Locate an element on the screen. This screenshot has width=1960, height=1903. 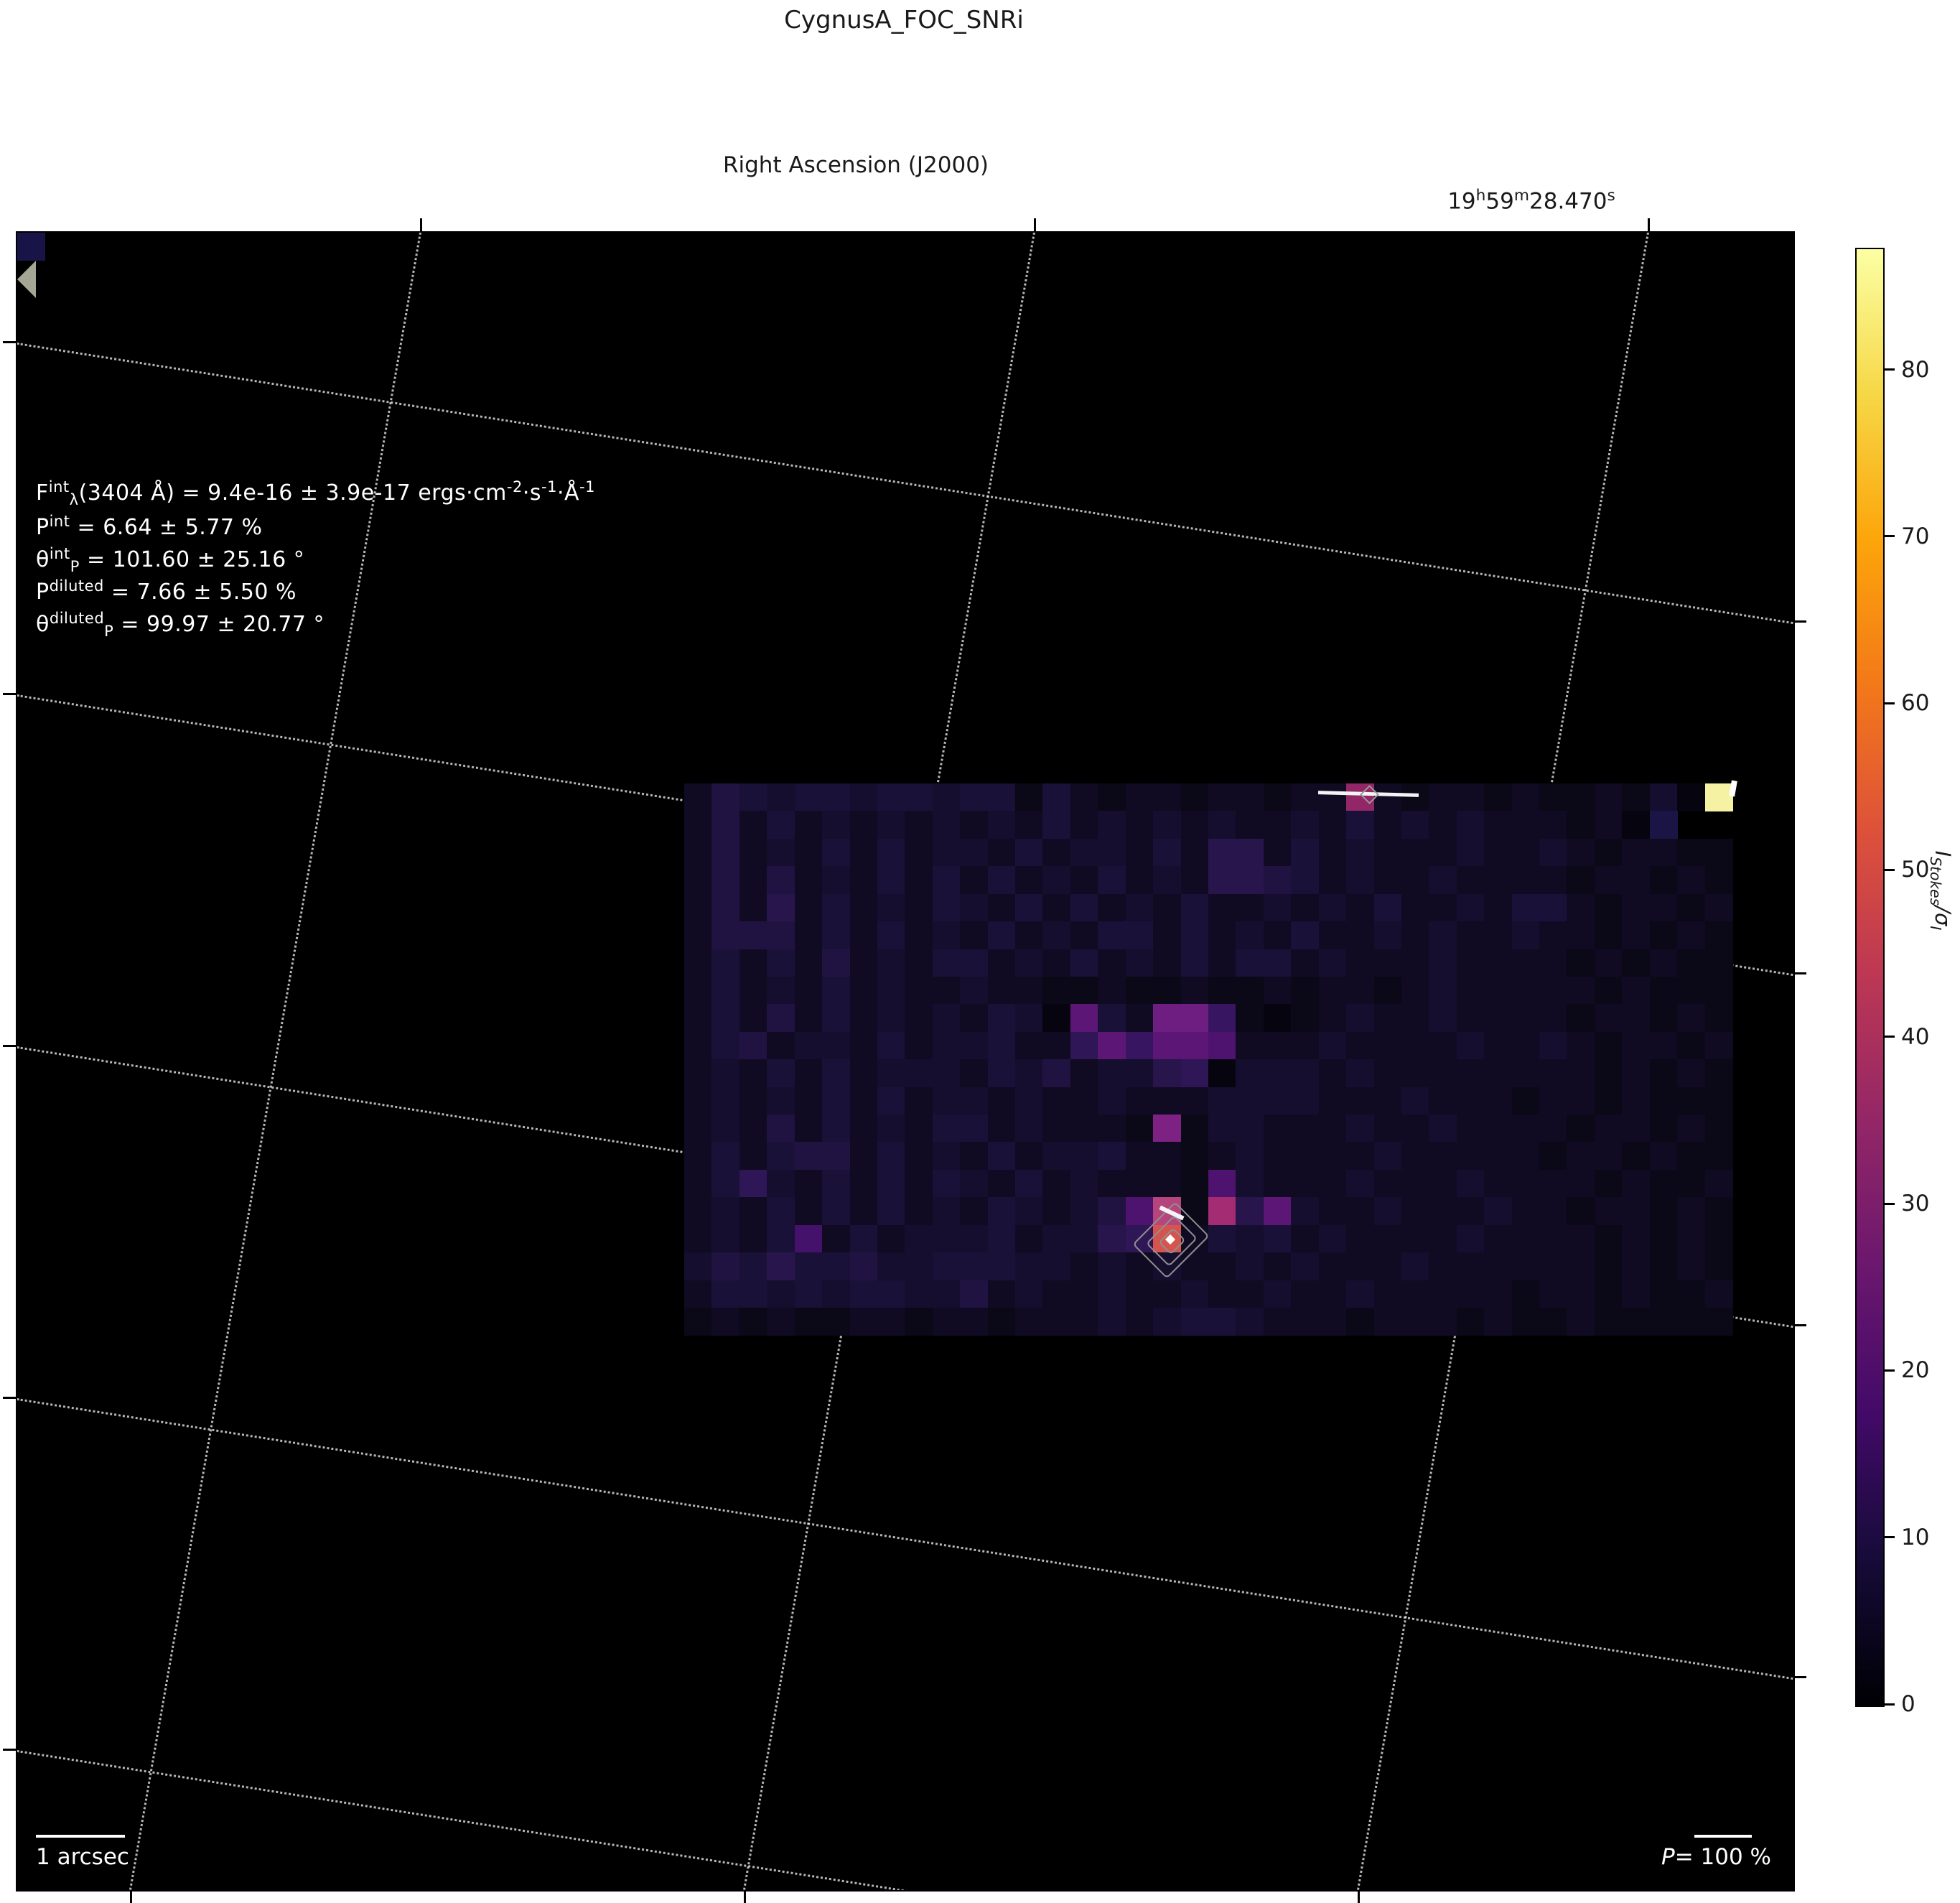
bottom-axis-tick is located at coordinates (131, 1896).